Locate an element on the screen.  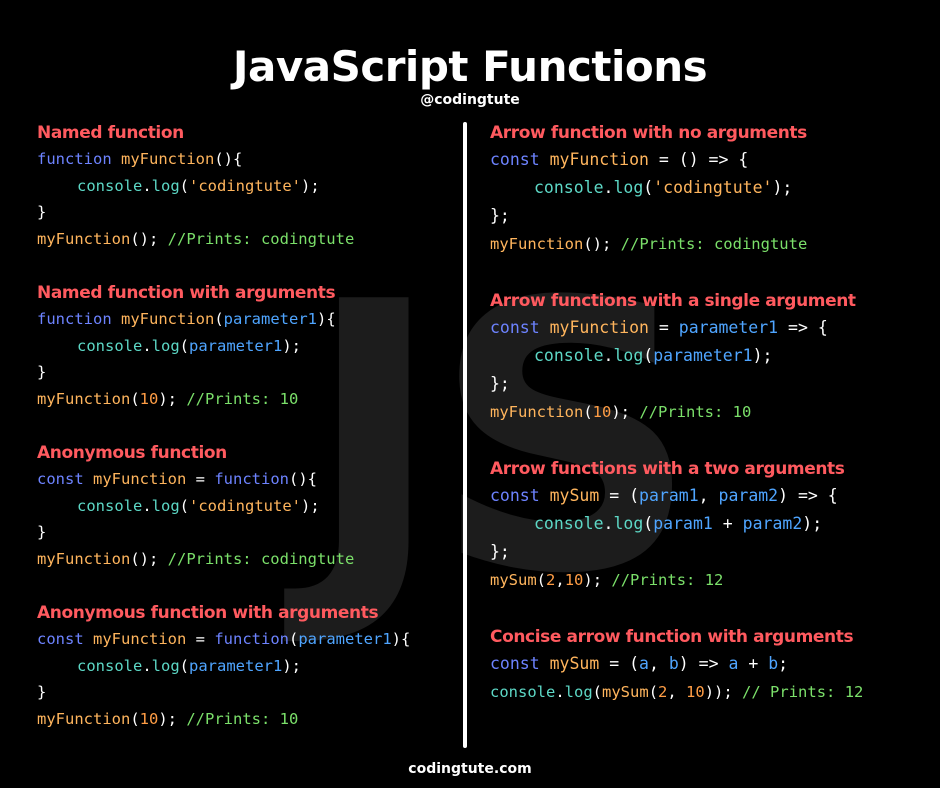
footer-site: codingtute.com is located at coordinates (470, 769).